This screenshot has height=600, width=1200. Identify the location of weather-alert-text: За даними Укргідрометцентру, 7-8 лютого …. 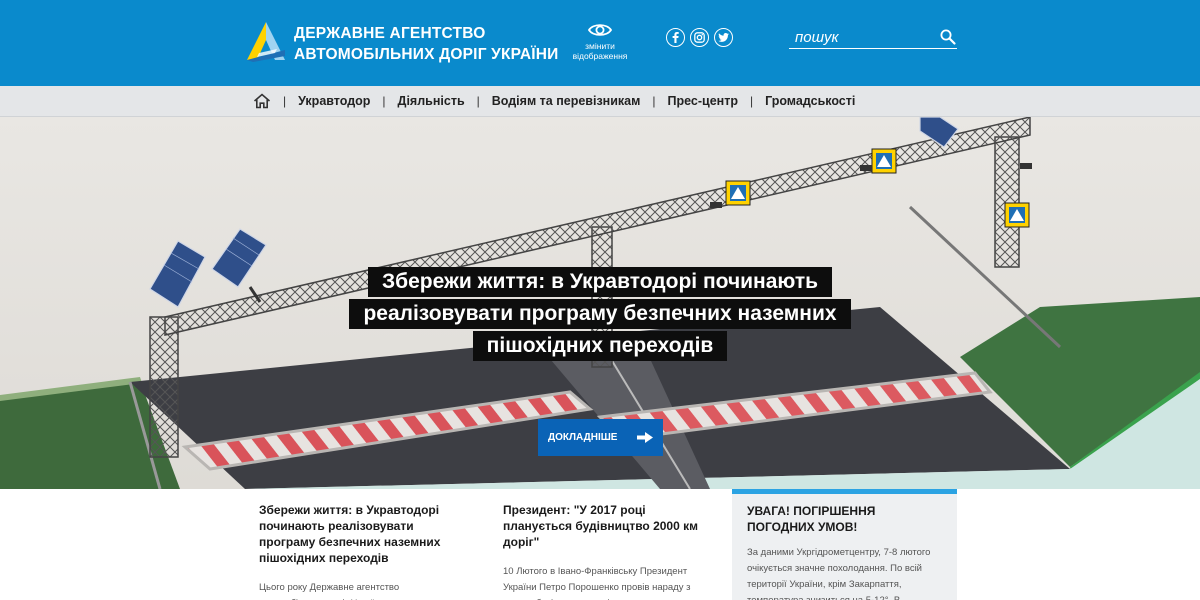
(839, 573).